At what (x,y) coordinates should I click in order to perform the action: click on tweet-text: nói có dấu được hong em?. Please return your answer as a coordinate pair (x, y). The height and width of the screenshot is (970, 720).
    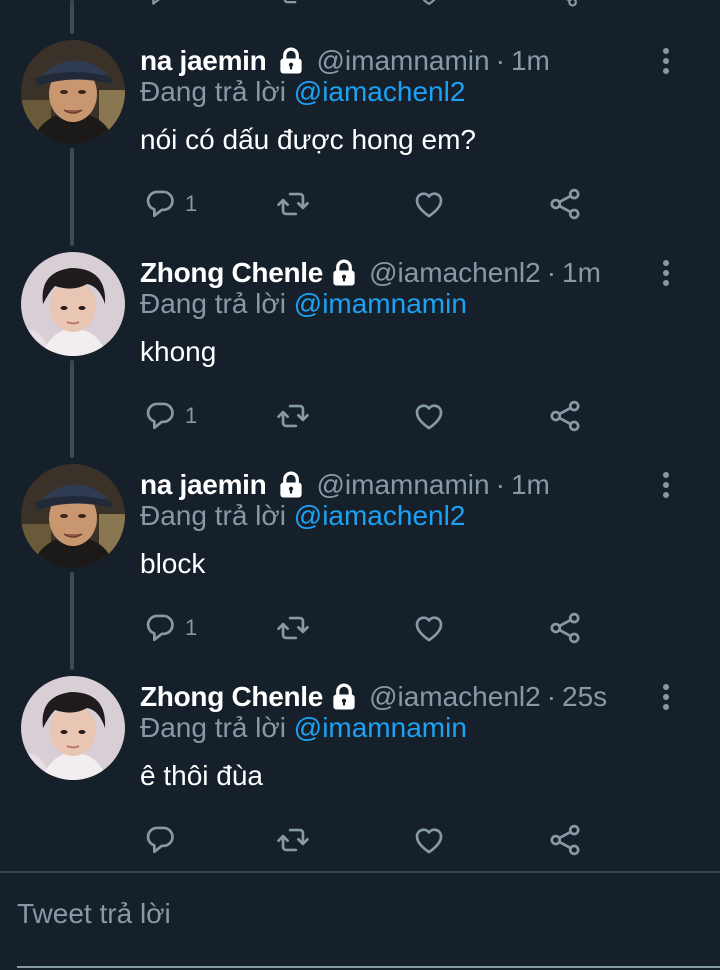
    Looking at the image, I should click on (308, 139).